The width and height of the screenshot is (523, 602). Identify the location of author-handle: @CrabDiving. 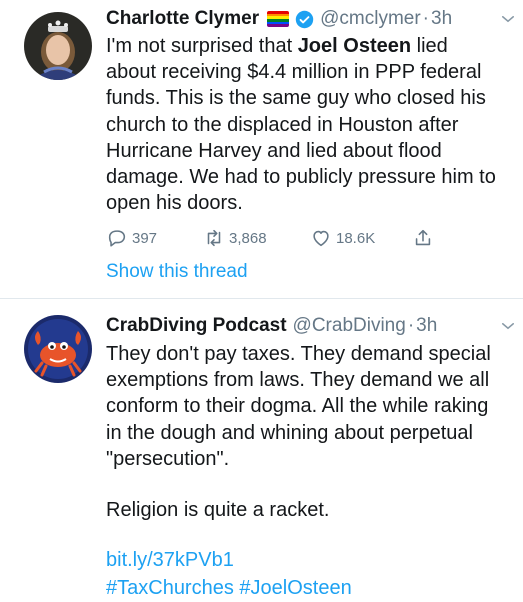
(349, 326).